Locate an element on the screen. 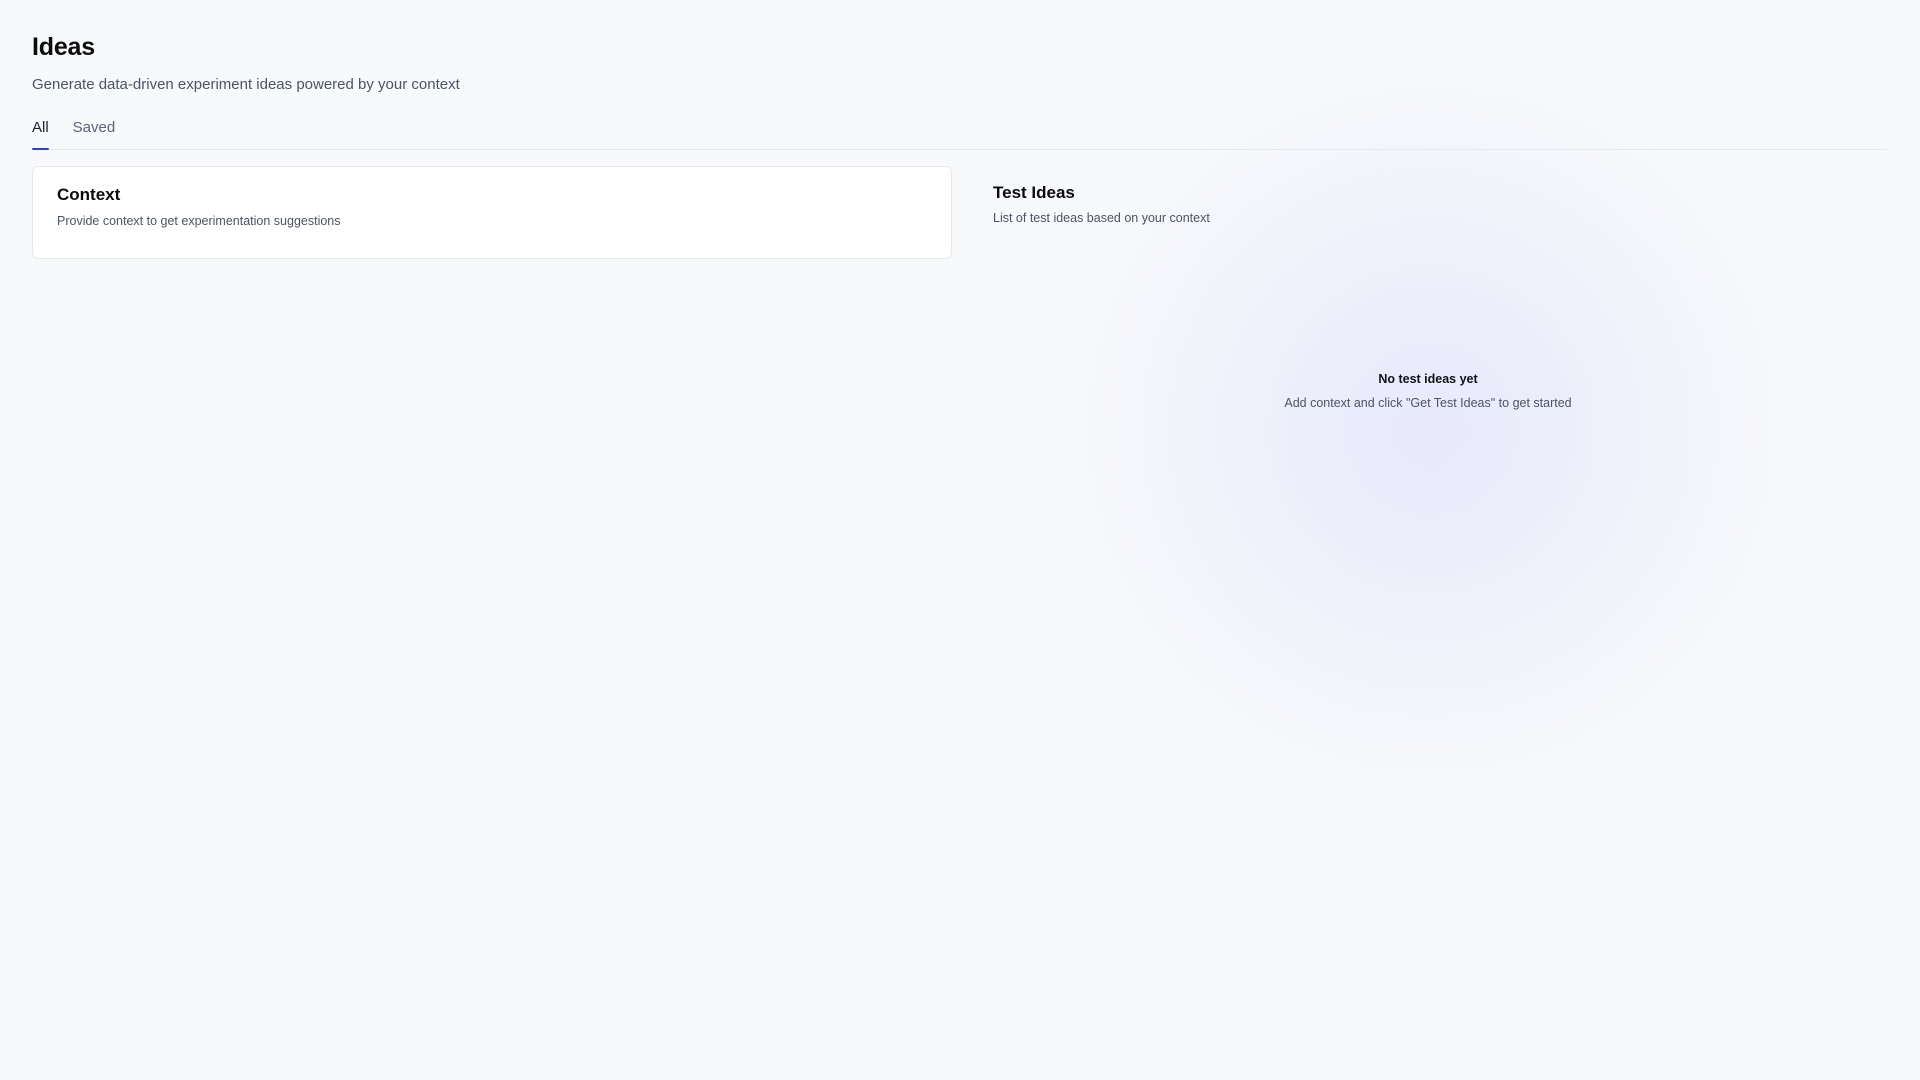 This screenshot has width=1920, height=1080. empty-state-title: No test ideas yet is located at coordinates (1428, 379).